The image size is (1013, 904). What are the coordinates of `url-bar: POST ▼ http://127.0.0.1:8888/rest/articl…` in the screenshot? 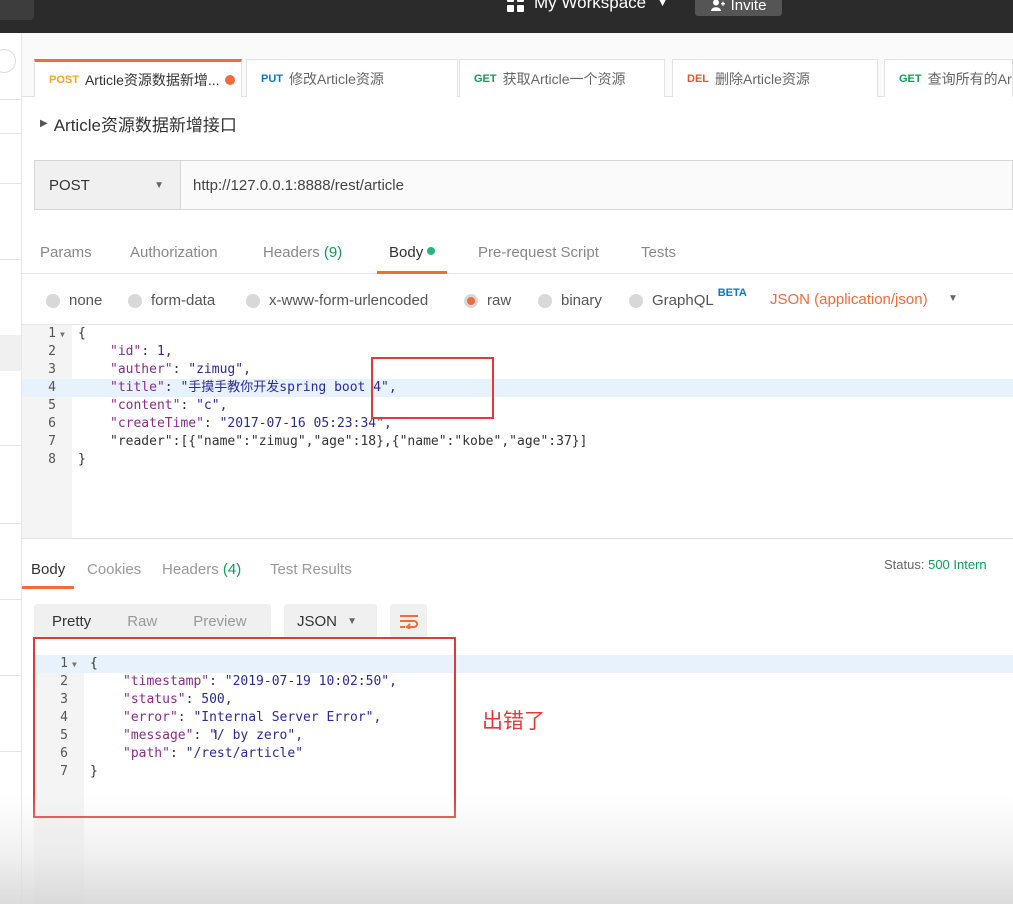 It's located at (523, 185).